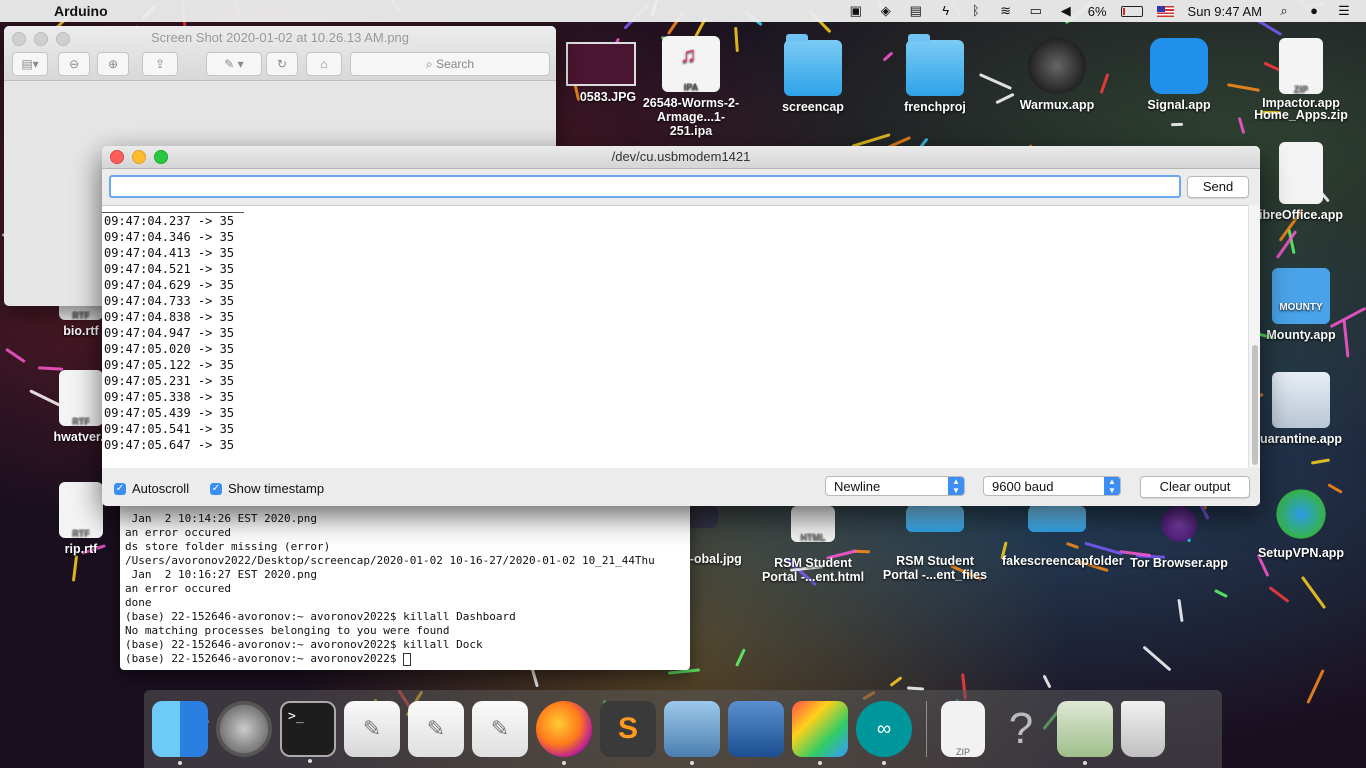 This screenshot has height=768, width=1366. I want to click on output-line: 09:47:05.338 -> 35, so click(169, 397).